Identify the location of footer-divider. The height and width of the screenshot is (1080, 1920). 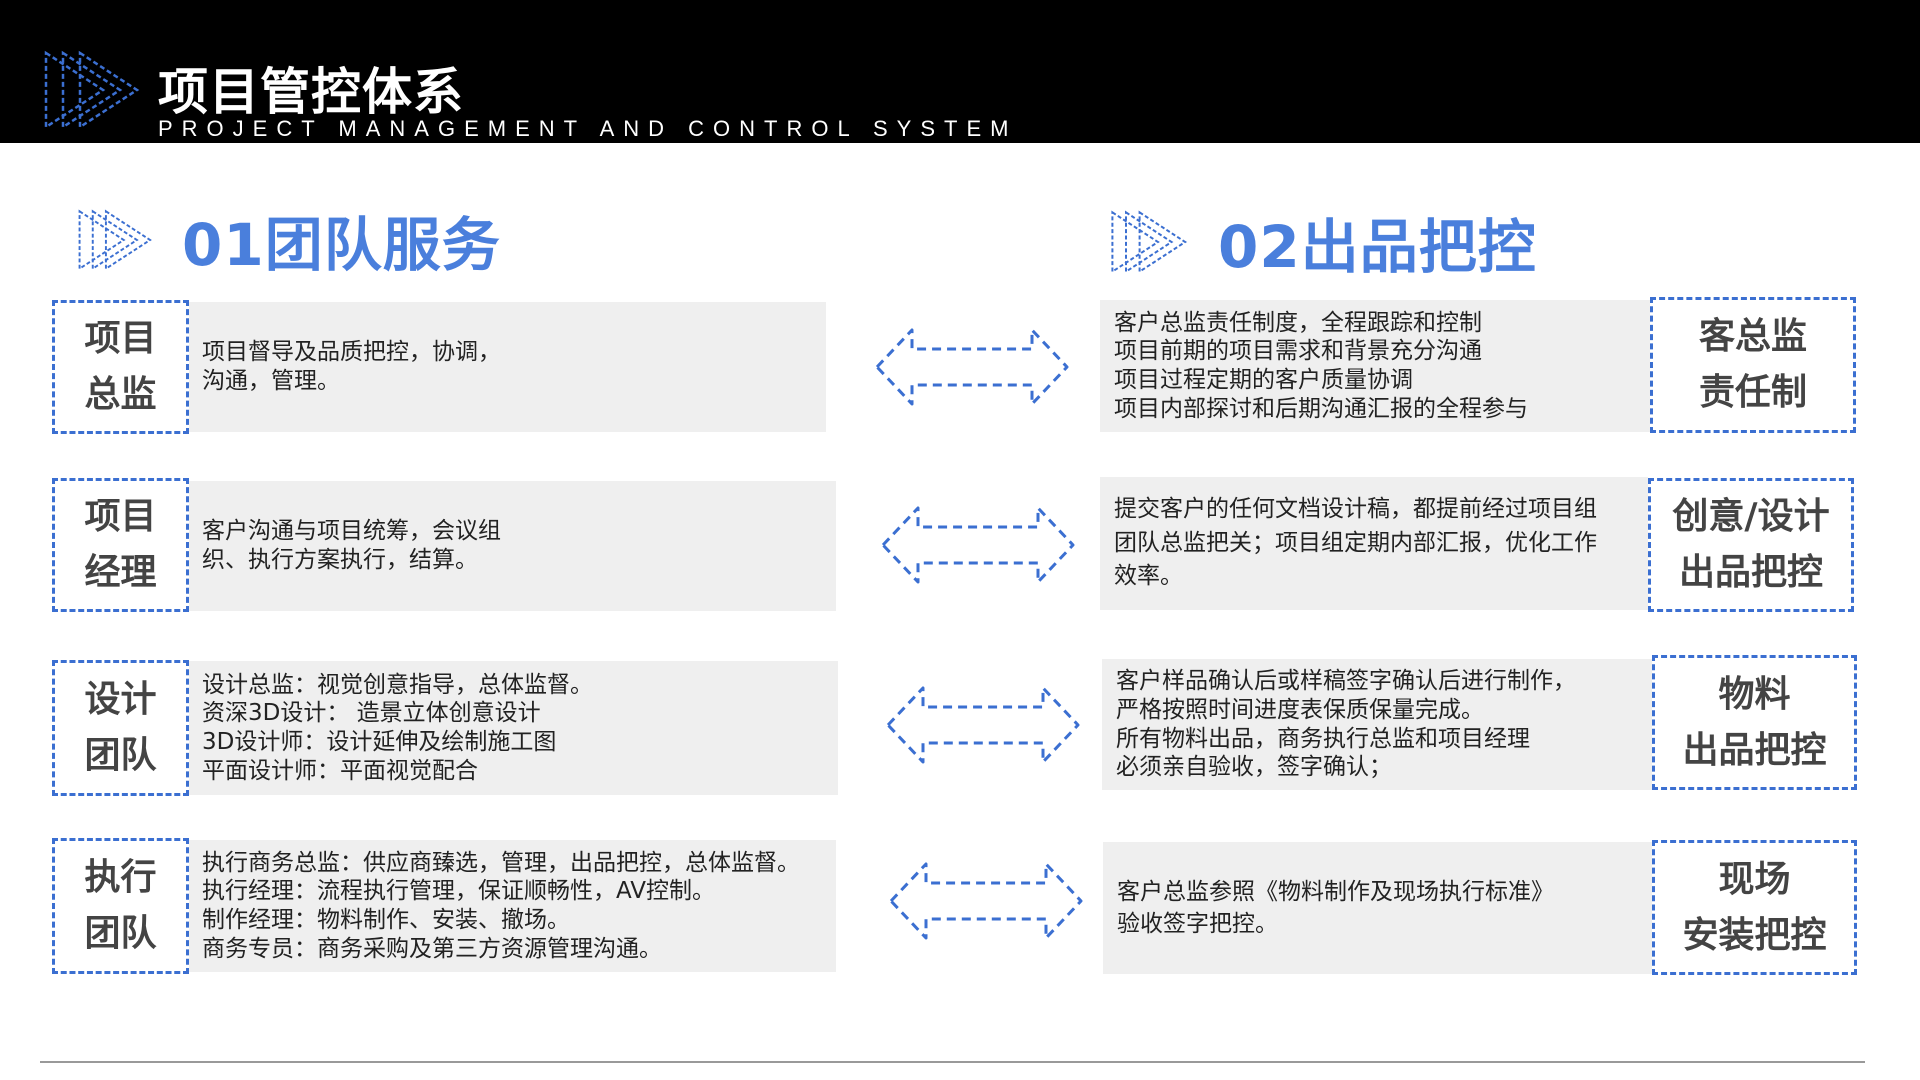
(952, 1062).